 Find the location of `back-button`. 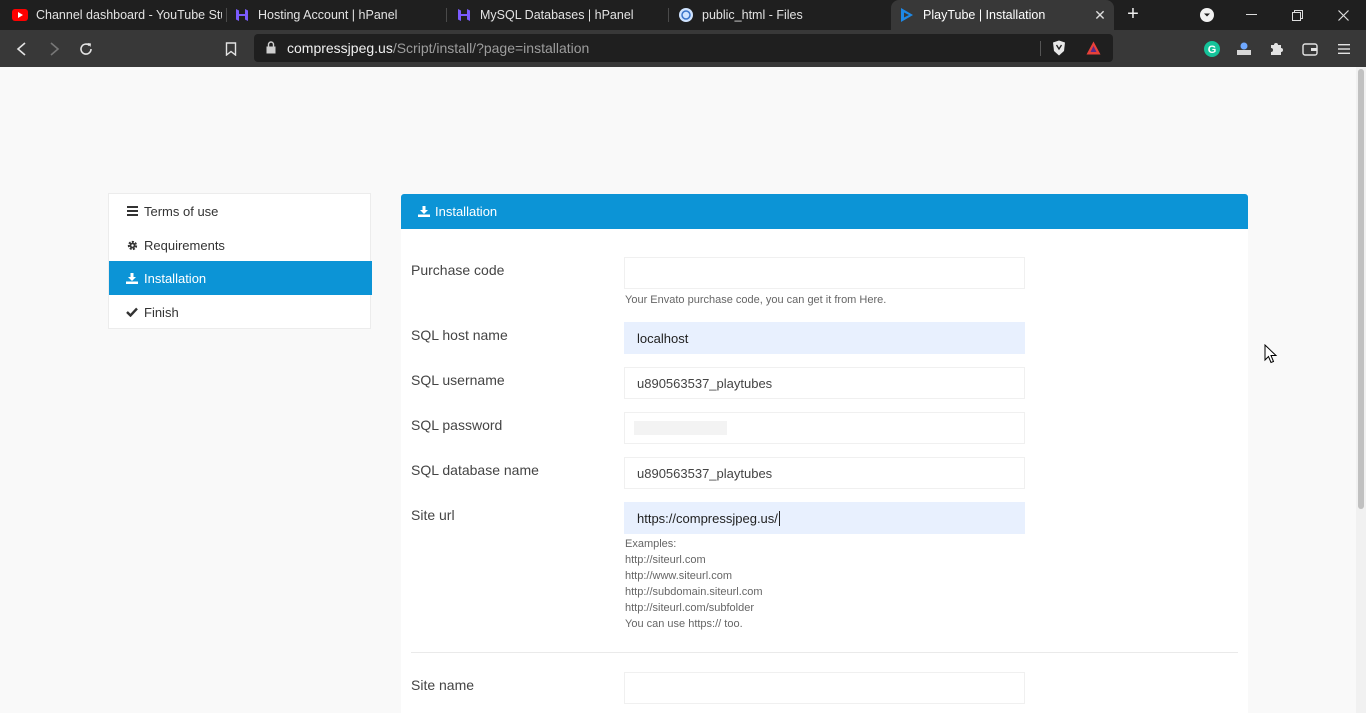

back-button is located at coordinates (22, 49).